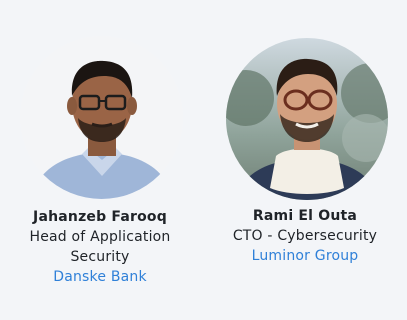 The width and height of the screenshot is (407, 320). What do you see at coordinates (100, 217) in the screenshot?
I see `speaker-name: Jahanzeb Farooq` at bounding box center [100, 217].